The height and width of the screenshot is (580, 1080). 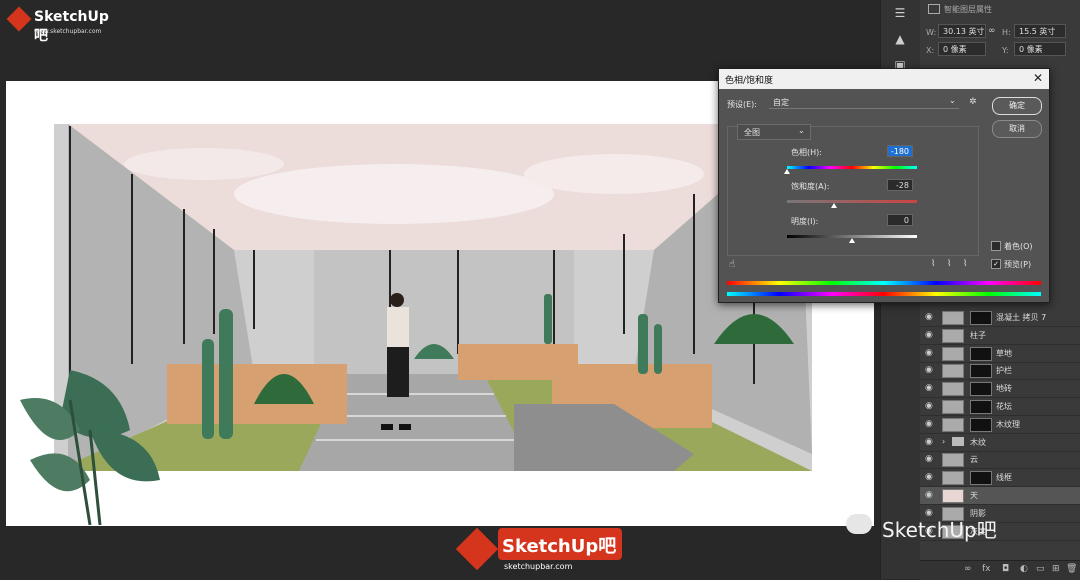 I want to click on hand-adjust-icon: ☝, so click(x=732, y=264).